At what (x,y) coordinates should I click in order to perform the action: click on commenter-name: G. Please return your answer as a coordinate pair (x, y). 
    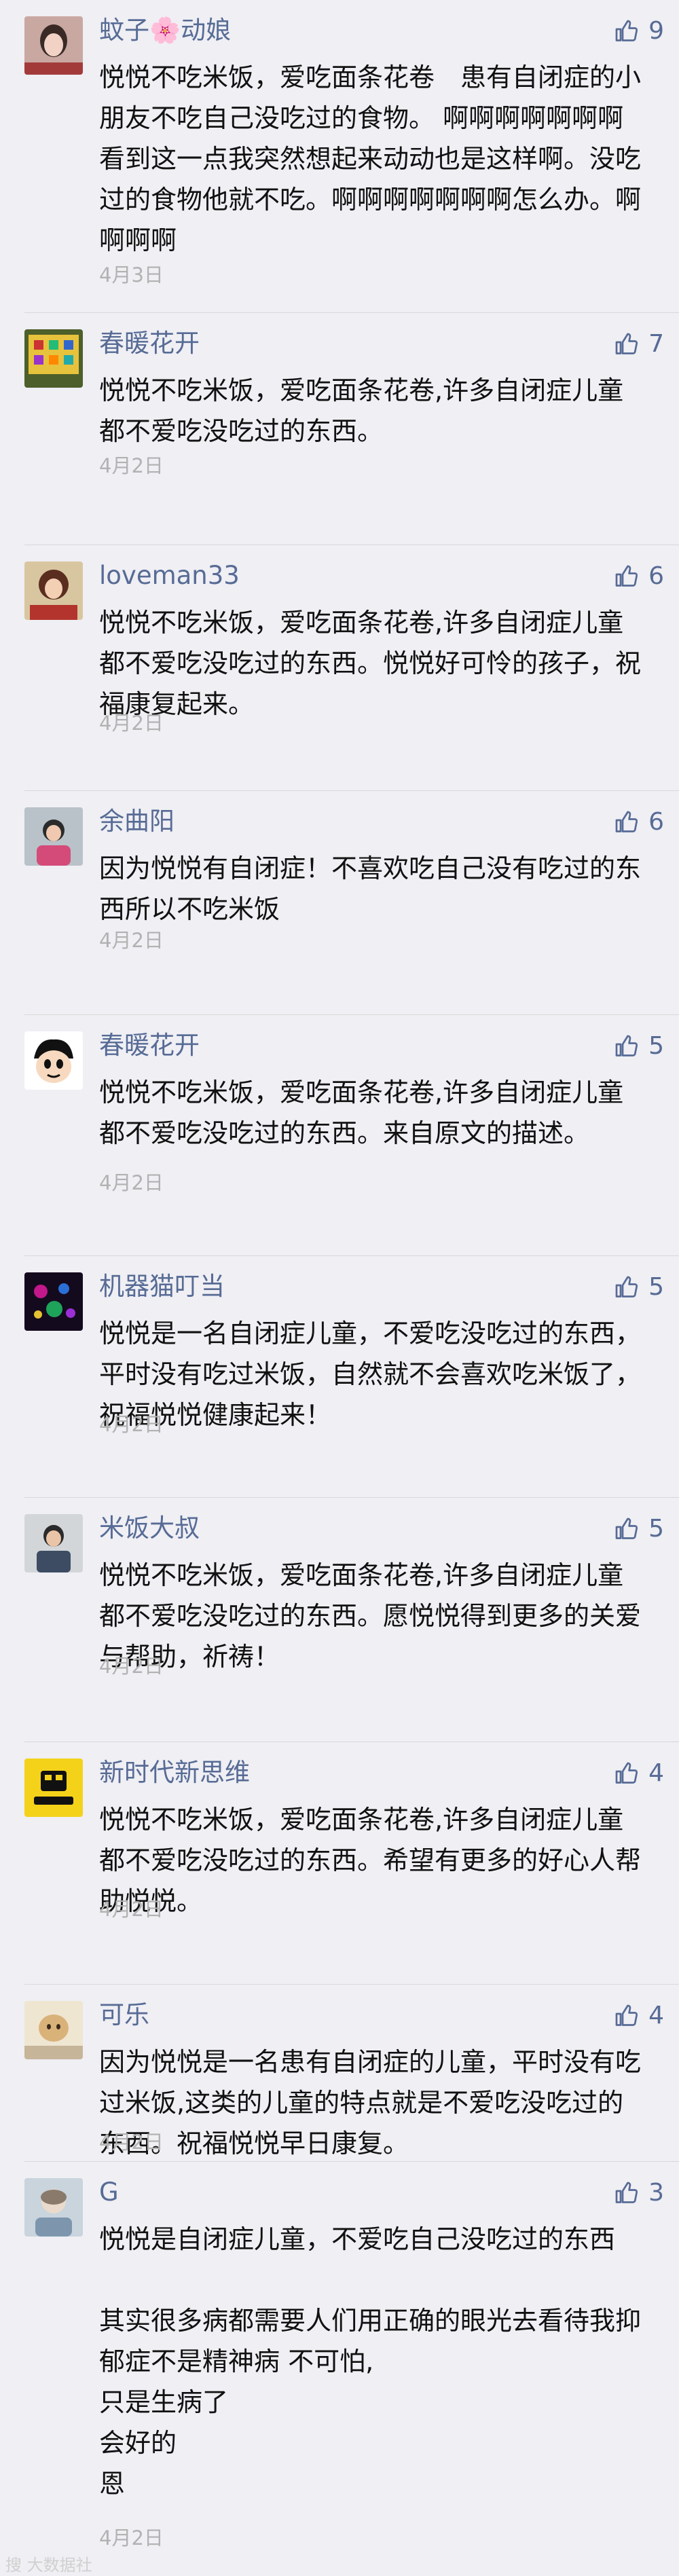
    Looking at the image, I should click on (109, 2192).